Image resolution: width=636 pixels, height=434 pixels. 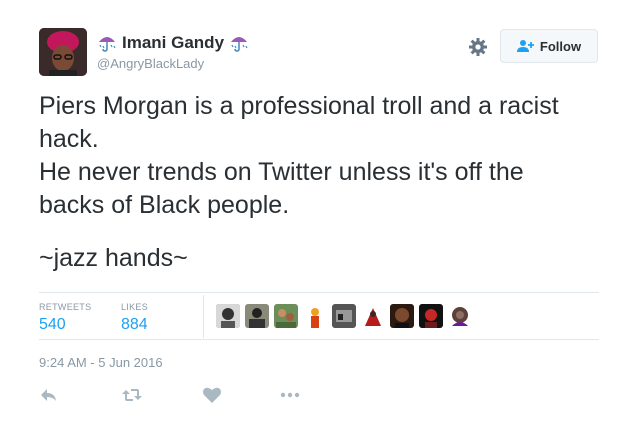 I want to click on retweets-label: RETWEETS, so click(x=65, y=307).